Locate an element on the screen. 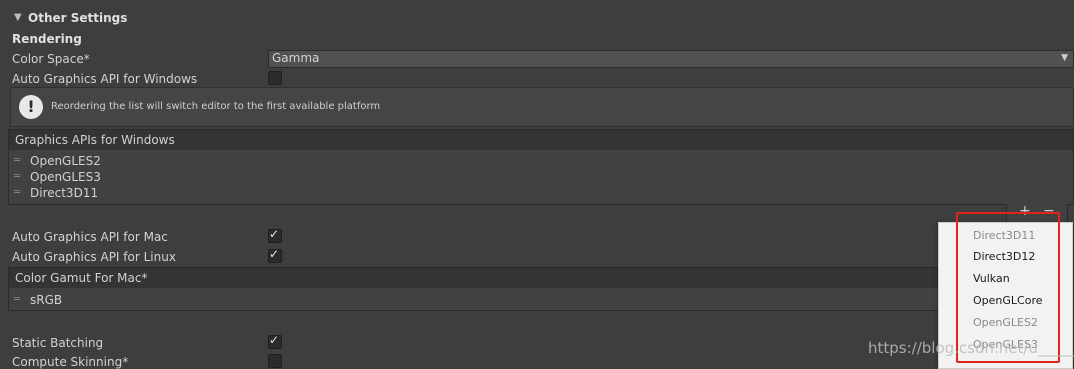 This screenshot has height=369, width=1074. list-footer-buttons: + − is located at coordinates (1037, 213).